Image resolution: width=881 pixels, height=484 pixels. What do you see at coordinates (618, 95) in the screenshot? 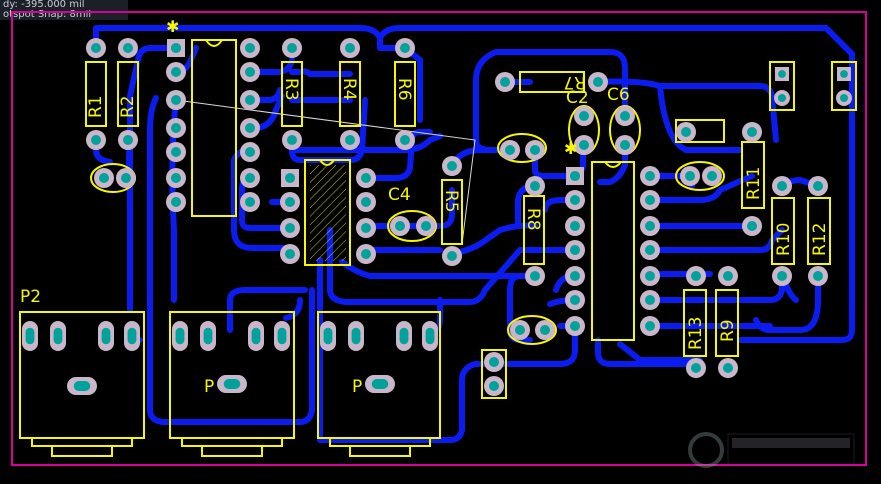
I see `designator-C6: C6` at bounding box center [618, 95].